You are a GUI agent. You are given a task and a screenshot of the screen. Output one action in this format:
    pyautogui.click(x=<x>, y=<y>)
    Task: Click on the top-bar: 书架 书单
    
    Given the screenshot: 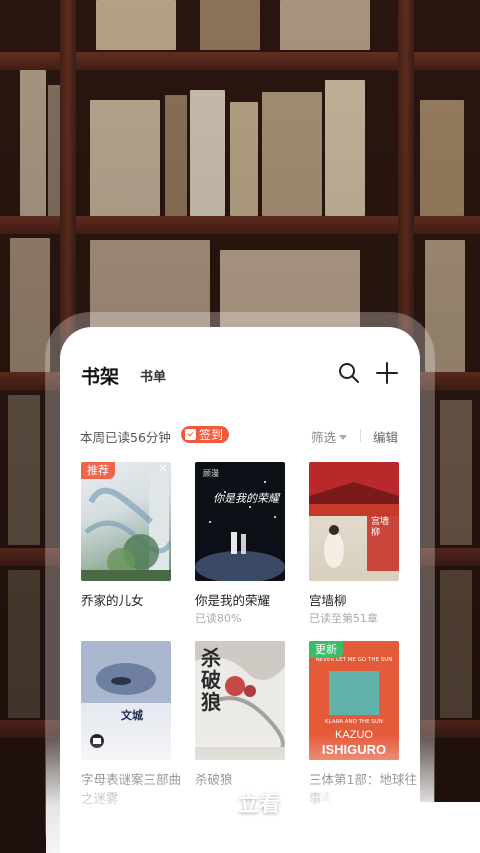 What is the action you would take?
    pyautogui.click(x=240, y=362)
    